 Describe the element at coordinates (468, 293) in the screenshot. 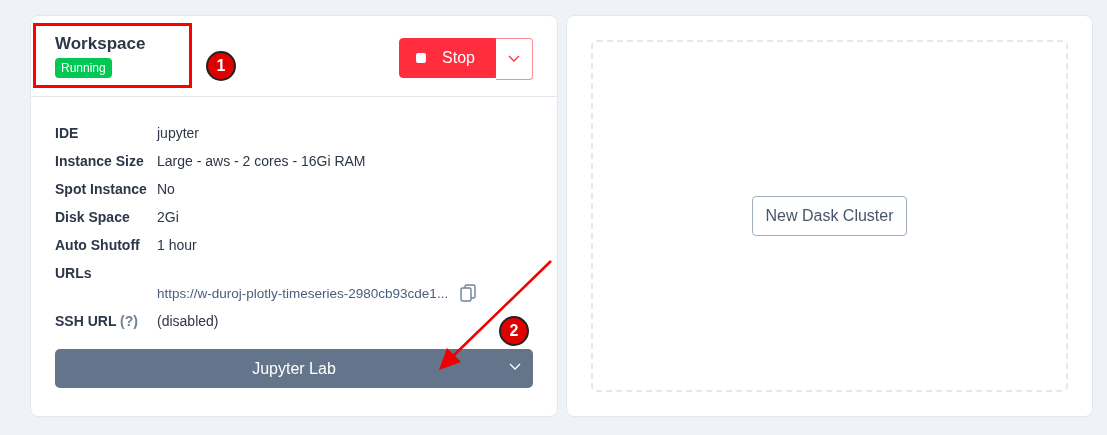

I see `copy-icon` at that location.